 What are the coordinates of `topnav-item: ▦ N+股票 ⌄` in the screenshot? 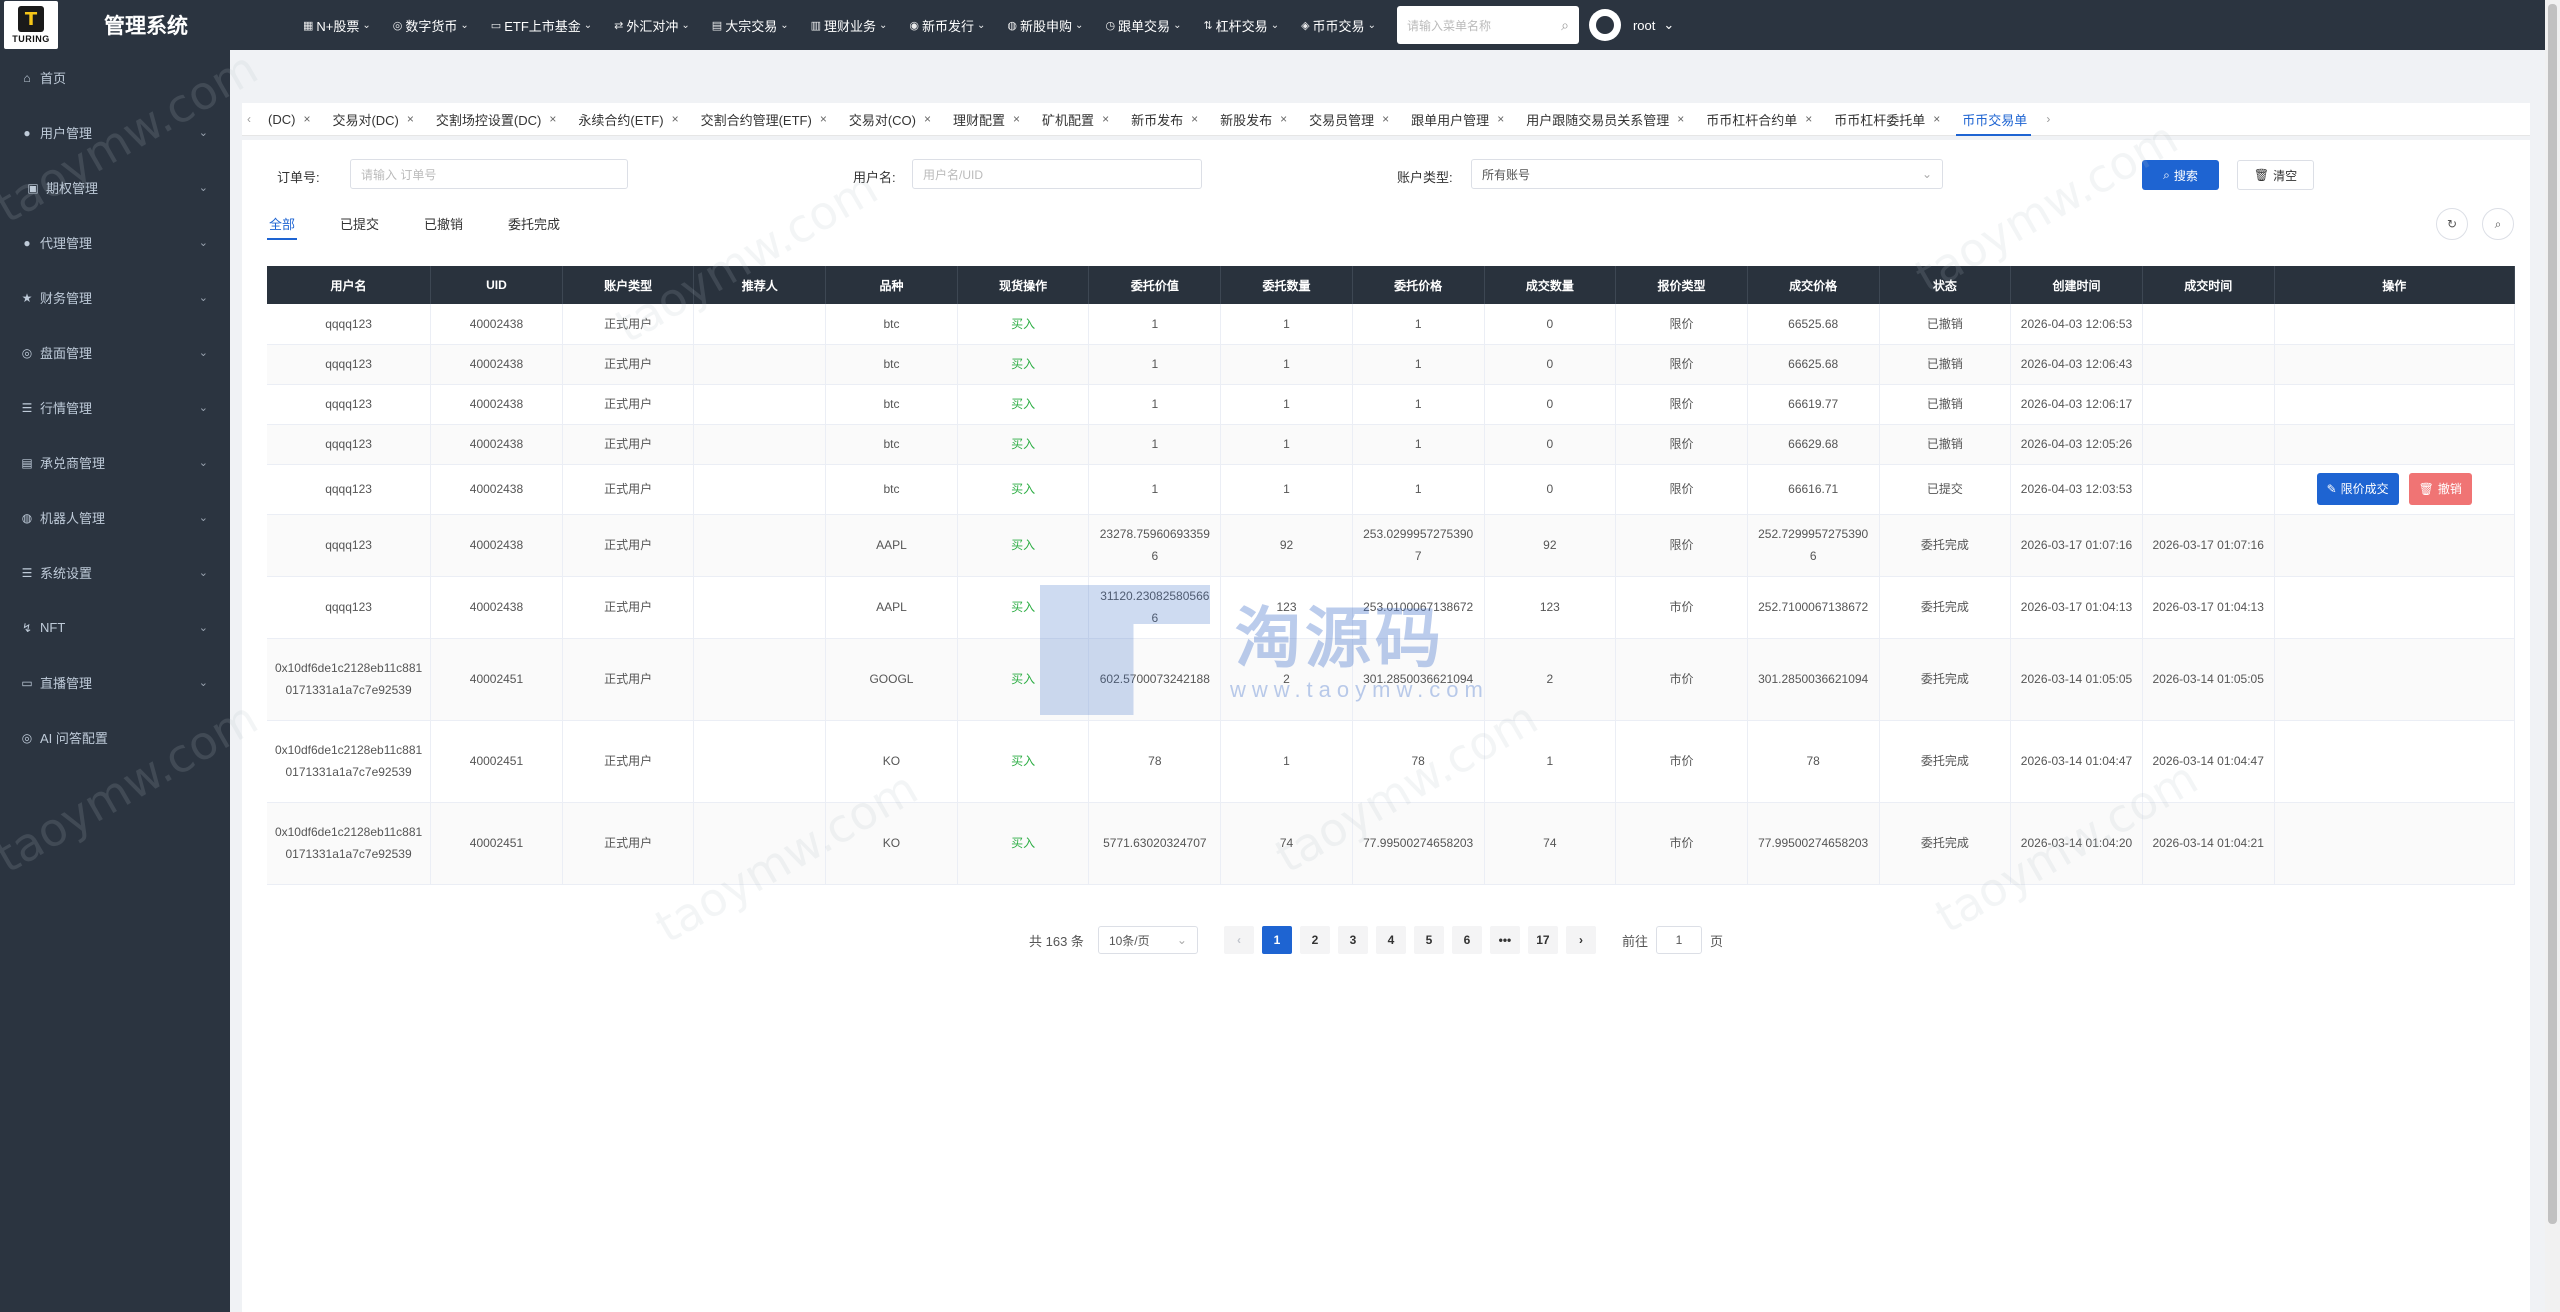 It's located at (337, 25).